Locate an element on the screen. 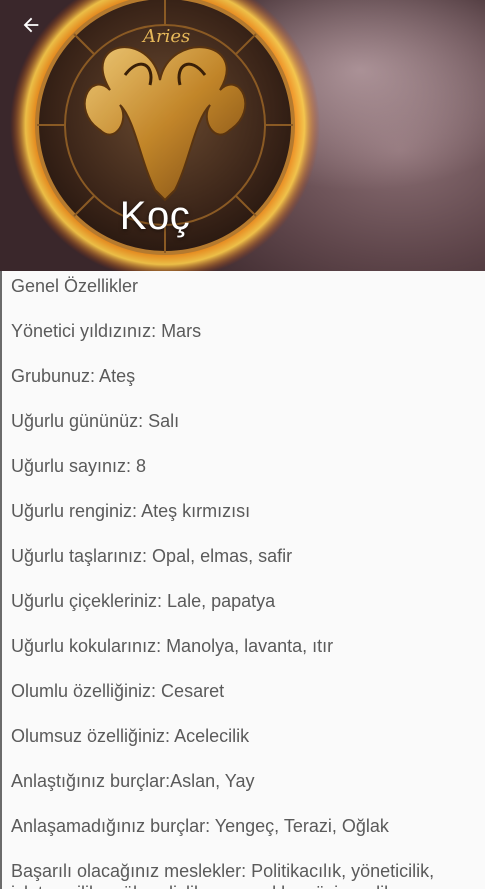 This screenshot has width=485, height=889. list-item: Uğurlu taşlarınız: Opal, elmas, safir is located at coordinates (152, 556).